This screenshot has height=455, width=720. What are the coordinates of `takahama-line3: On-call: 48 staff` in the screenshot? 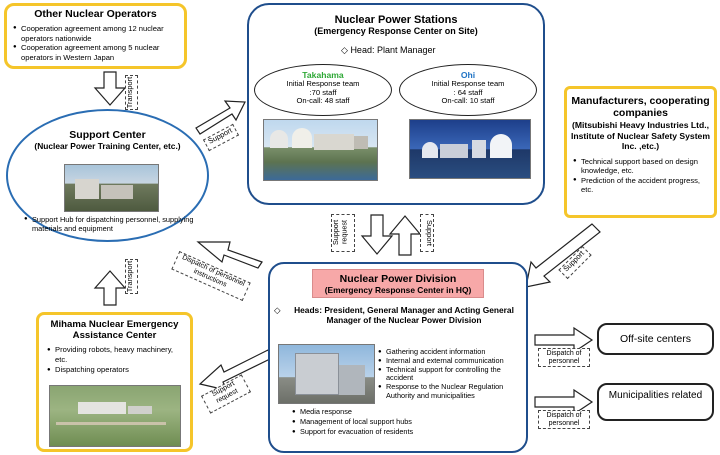 It's located at (323, 101).